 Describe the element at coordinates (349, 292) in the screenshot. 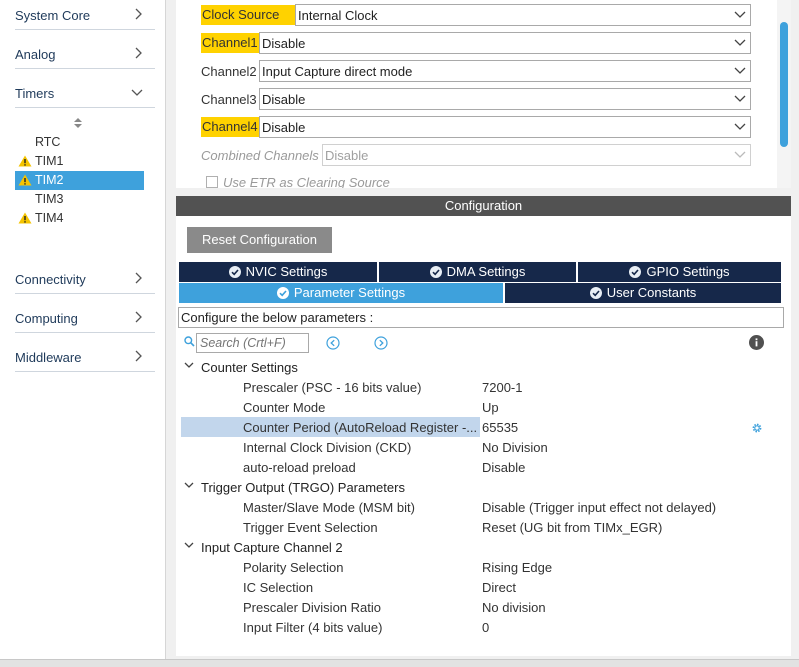

I see `tab-label: Parameter Settings` at that location.